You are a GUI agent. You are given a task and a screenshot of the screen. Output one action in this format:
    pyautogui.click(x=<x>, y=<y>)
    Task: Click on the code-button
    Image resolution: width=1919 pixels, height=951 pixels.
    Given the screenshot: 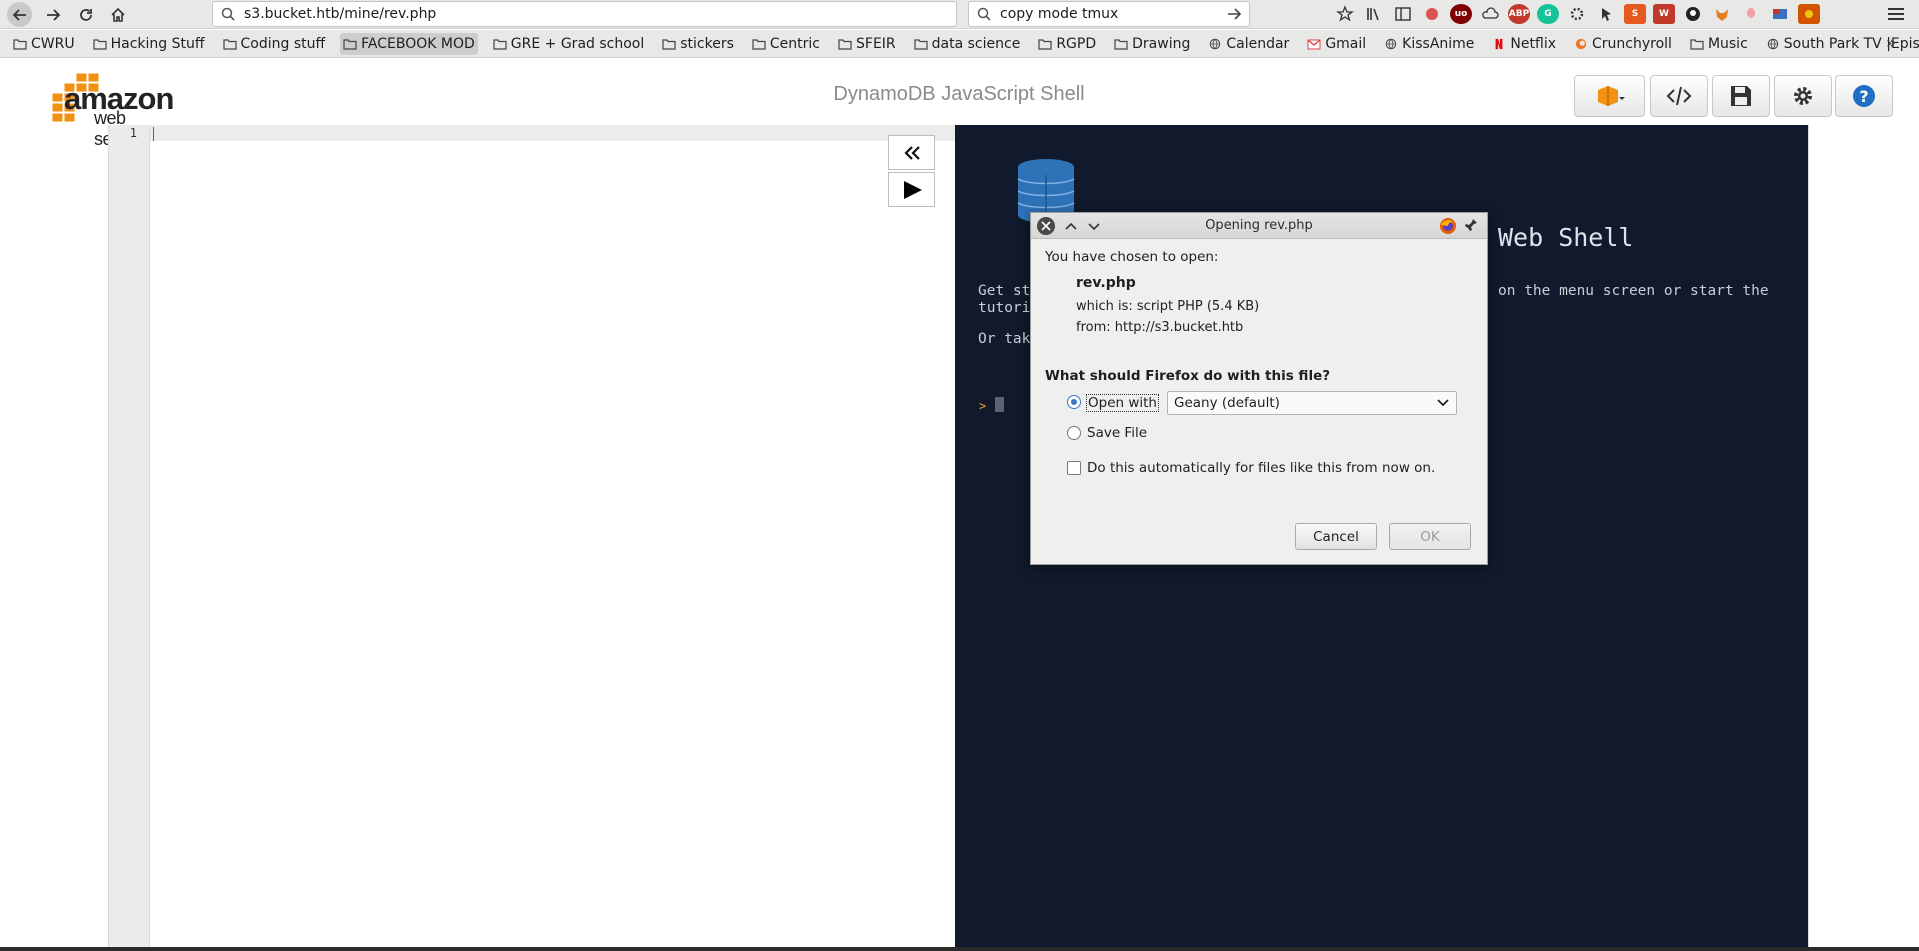 What is the action you would take?
    pyautogui.click(x=1679, y=96)
    